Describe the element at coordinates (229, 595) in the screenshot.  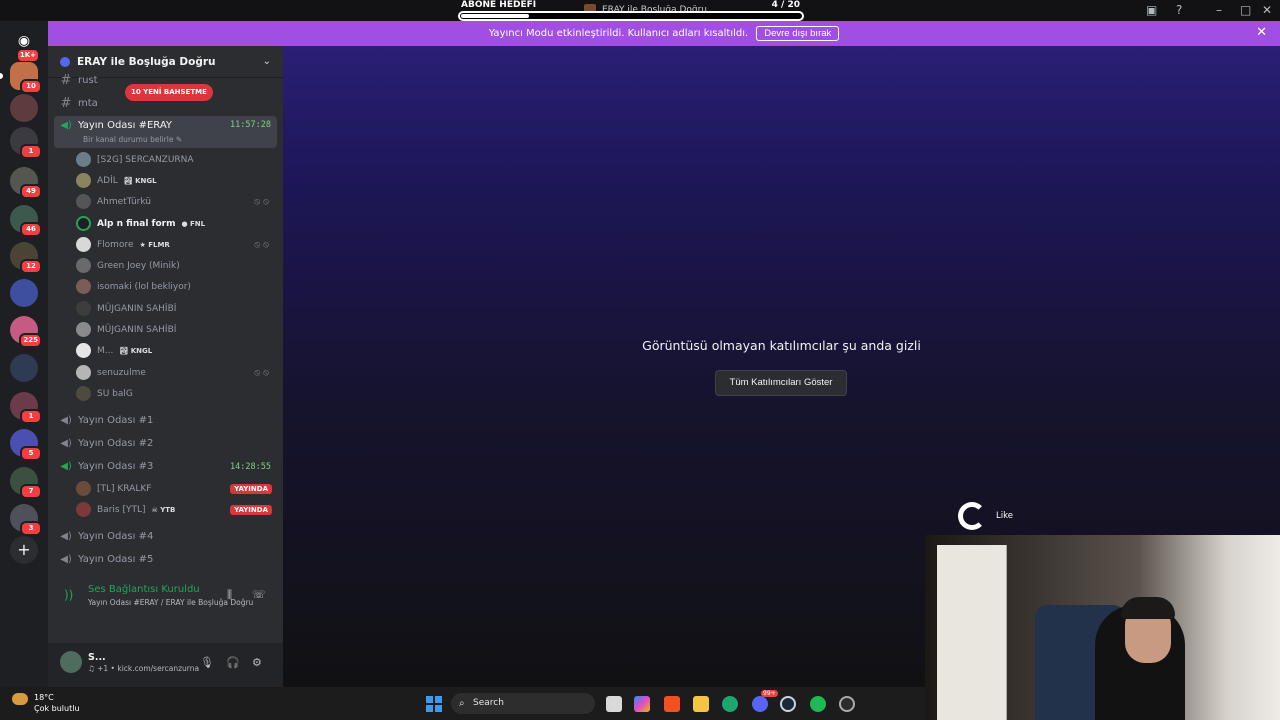
I see `noise-suppression-icon: ⫼` at that location.